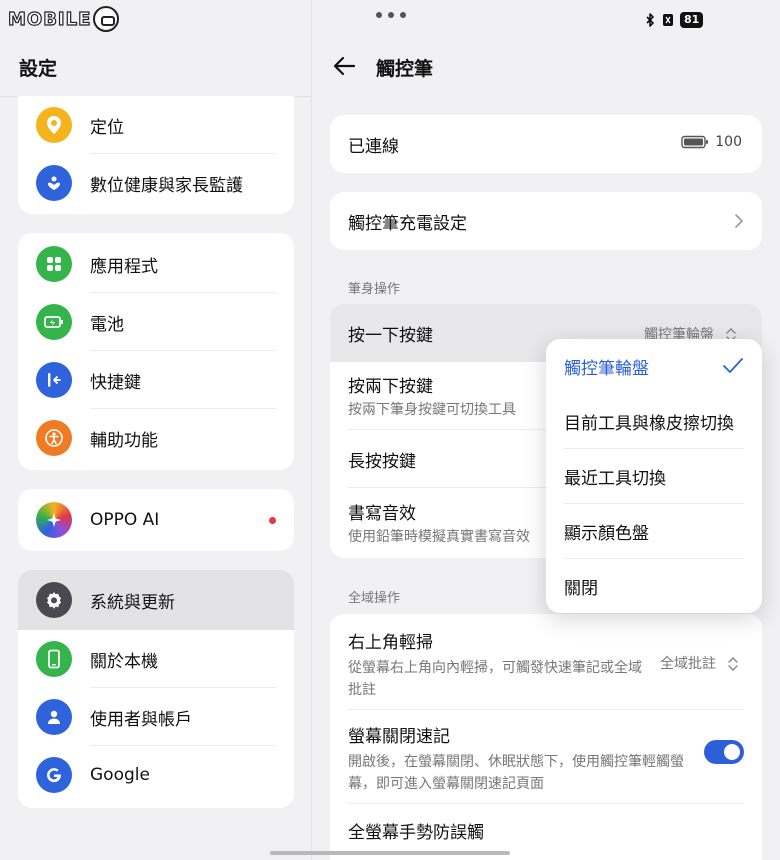 This screenshot has width=780, height=860. Describe the element at coordinates (115, 382) in the screenshot. I see `sidebar-item-label: 快捷鍵` at that location.